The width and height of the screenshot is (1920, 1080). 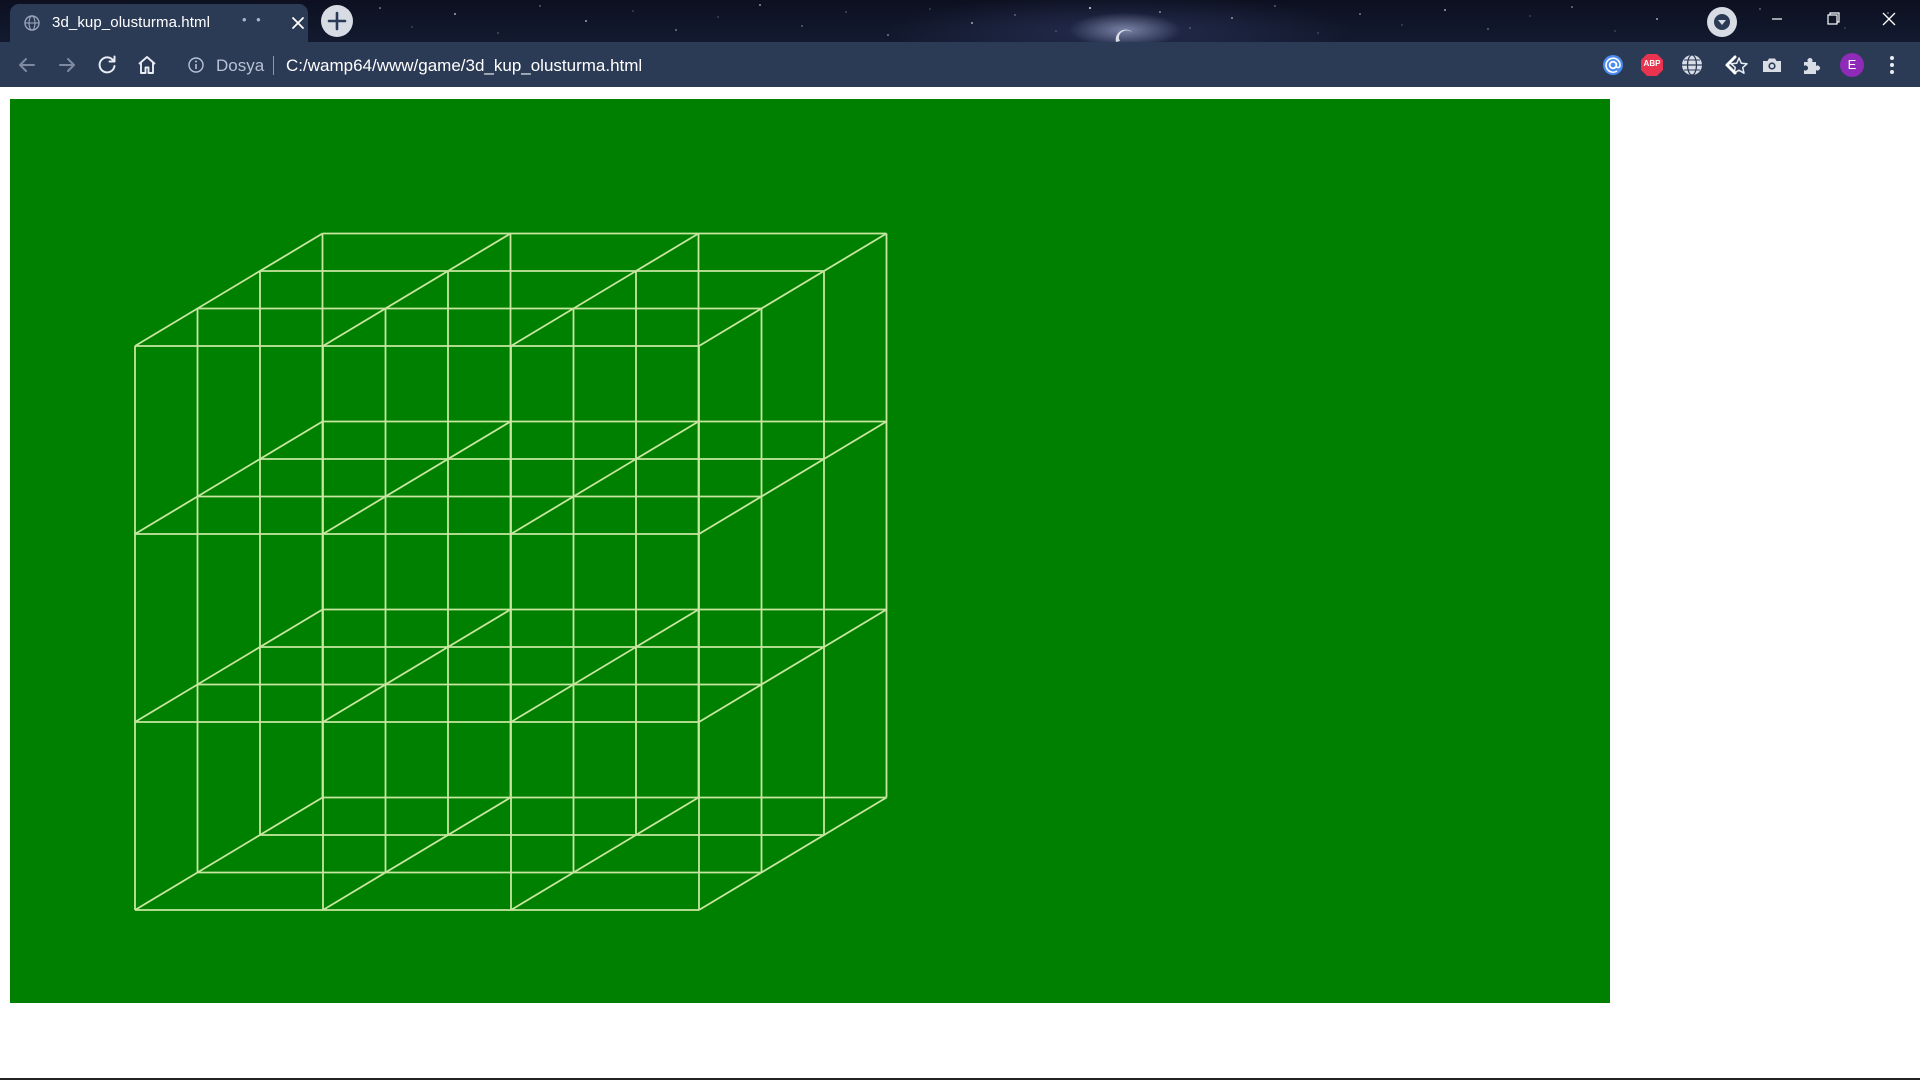 What do you see at coordinates (253, 19) in the screenshot?
I see `tab-loading-dots-icon: • •` at bounding box center [253, 19].